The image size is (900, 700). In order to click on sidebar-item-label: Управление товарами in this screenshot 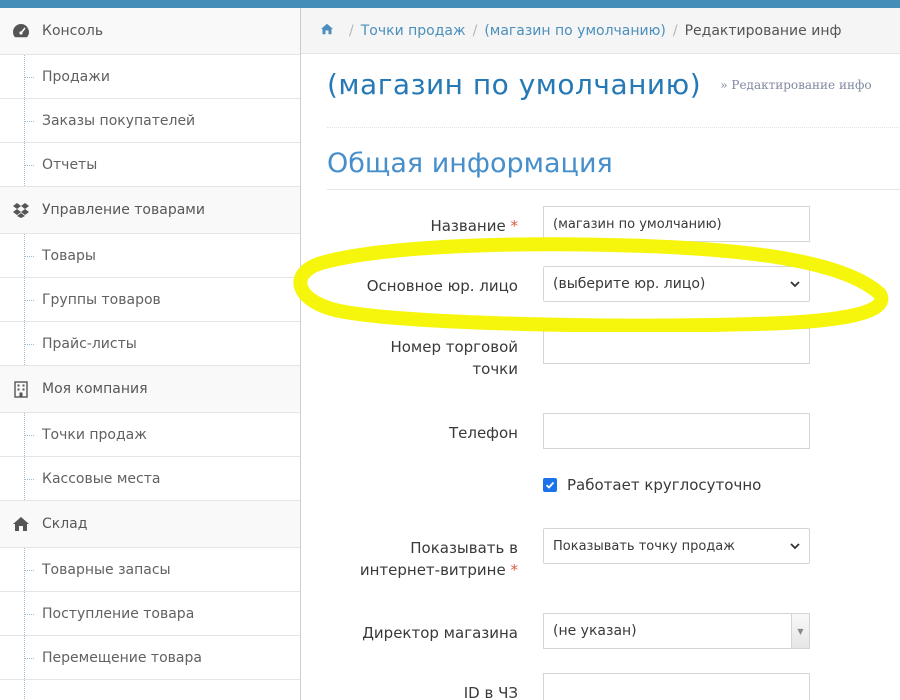, I will do `click(123, 210)`.